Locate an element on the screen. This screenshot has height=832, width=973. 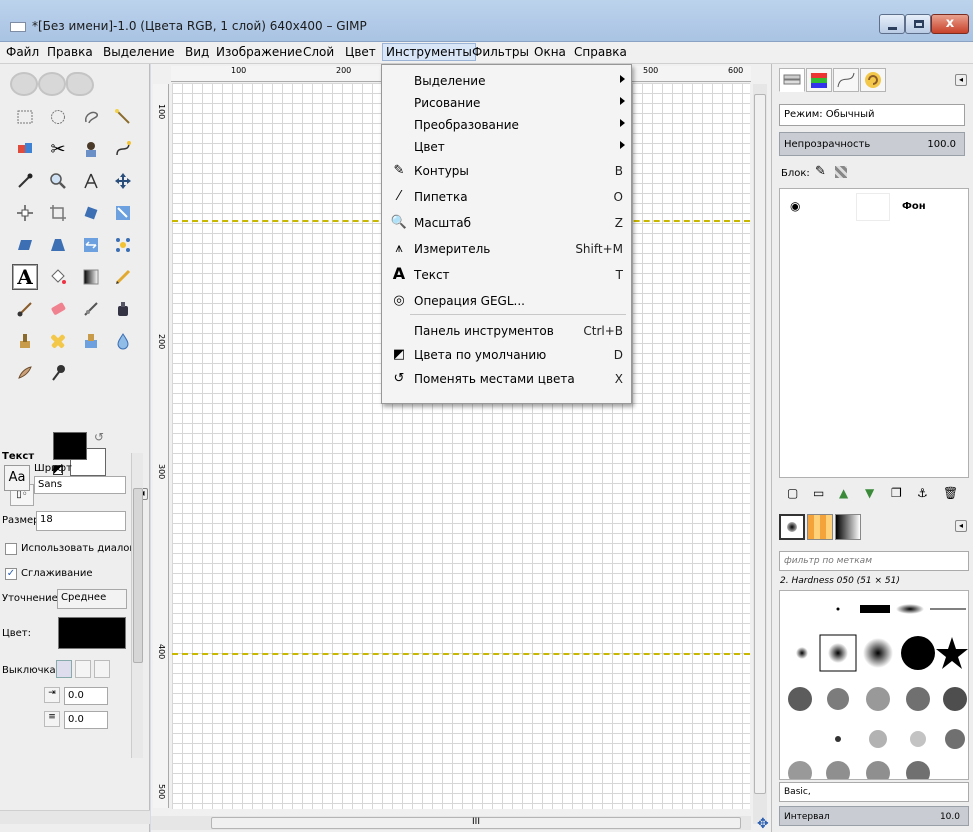
delete-layer-icon: 🗑 is located at coordinates (950, 493).